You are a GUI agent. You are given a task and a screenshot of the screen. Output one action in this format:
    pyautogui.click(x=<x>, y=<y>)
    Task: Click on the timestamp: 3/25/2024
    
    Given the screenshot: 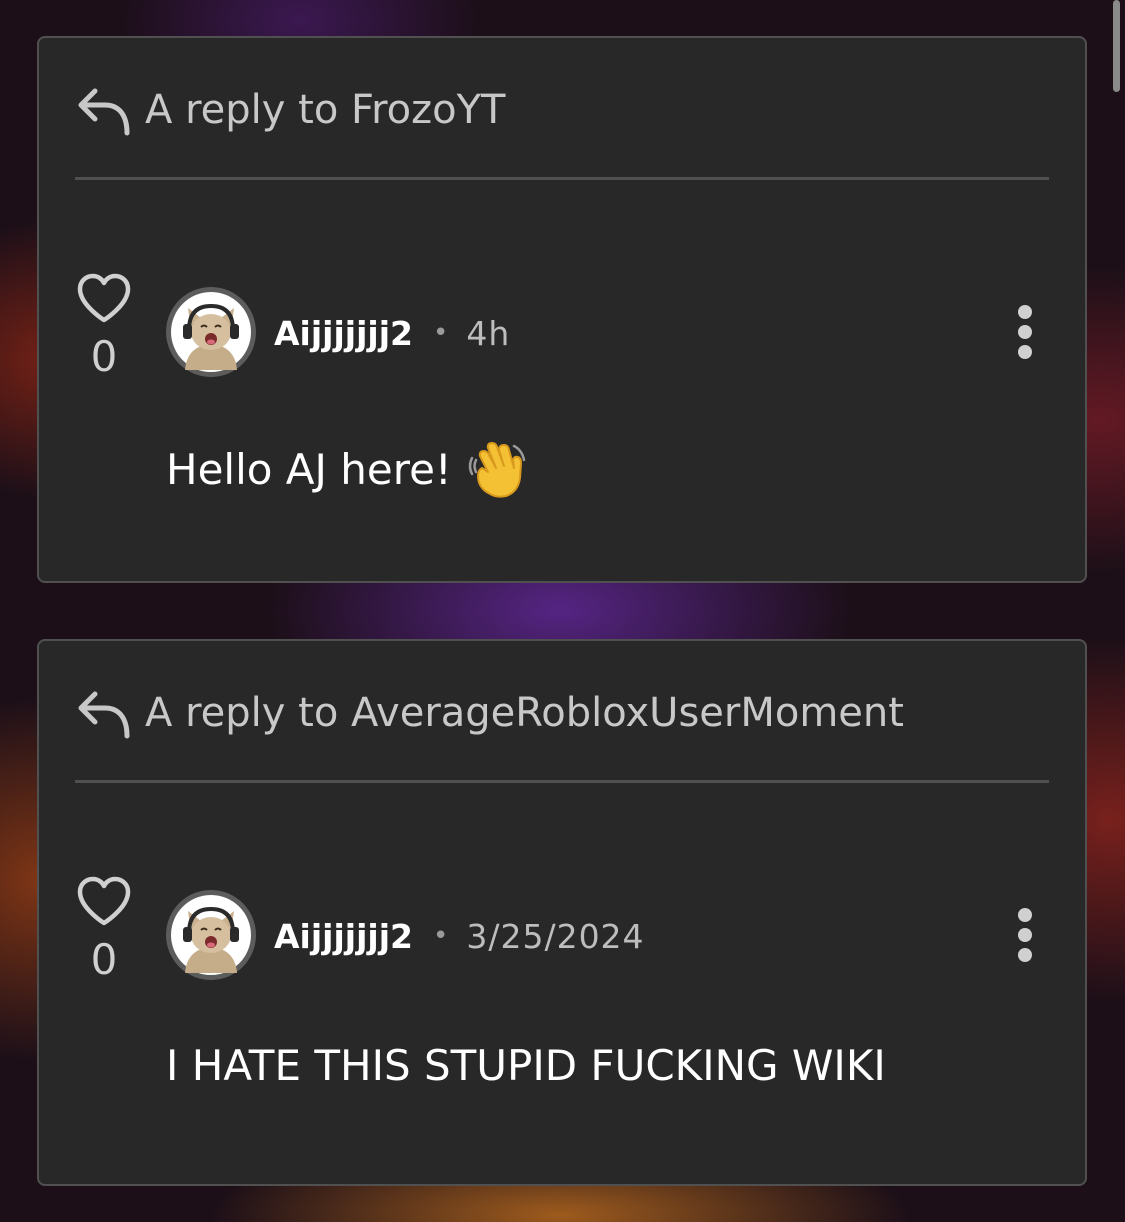 What is the action you would take?
    pyautogui.click(x=555, y=936)
    